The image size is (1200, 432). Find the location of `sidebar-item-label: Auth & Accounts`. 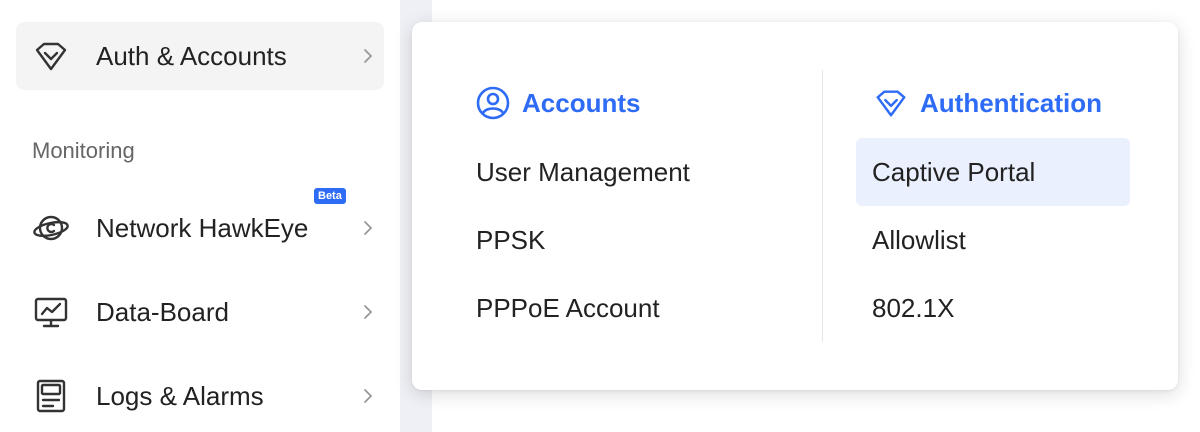

sidebar-item-label: Auth & Accounts is located at coordinates (191, 55).